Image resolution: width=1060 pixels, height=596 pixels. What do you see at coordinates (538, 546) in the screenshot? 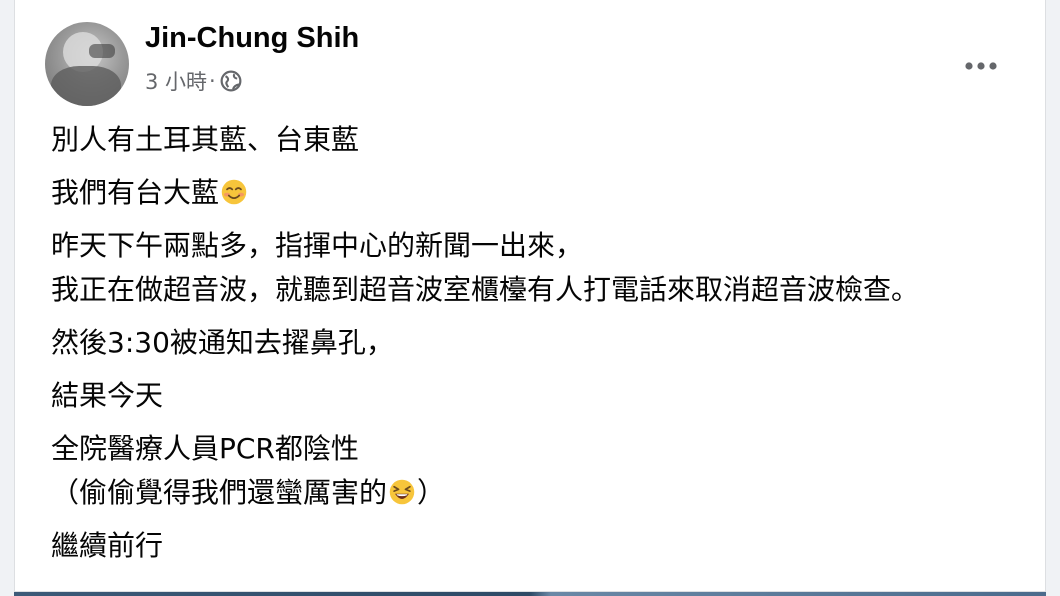
I see `post-paragraph: 繼續前行` at bounding box center [538, 546].